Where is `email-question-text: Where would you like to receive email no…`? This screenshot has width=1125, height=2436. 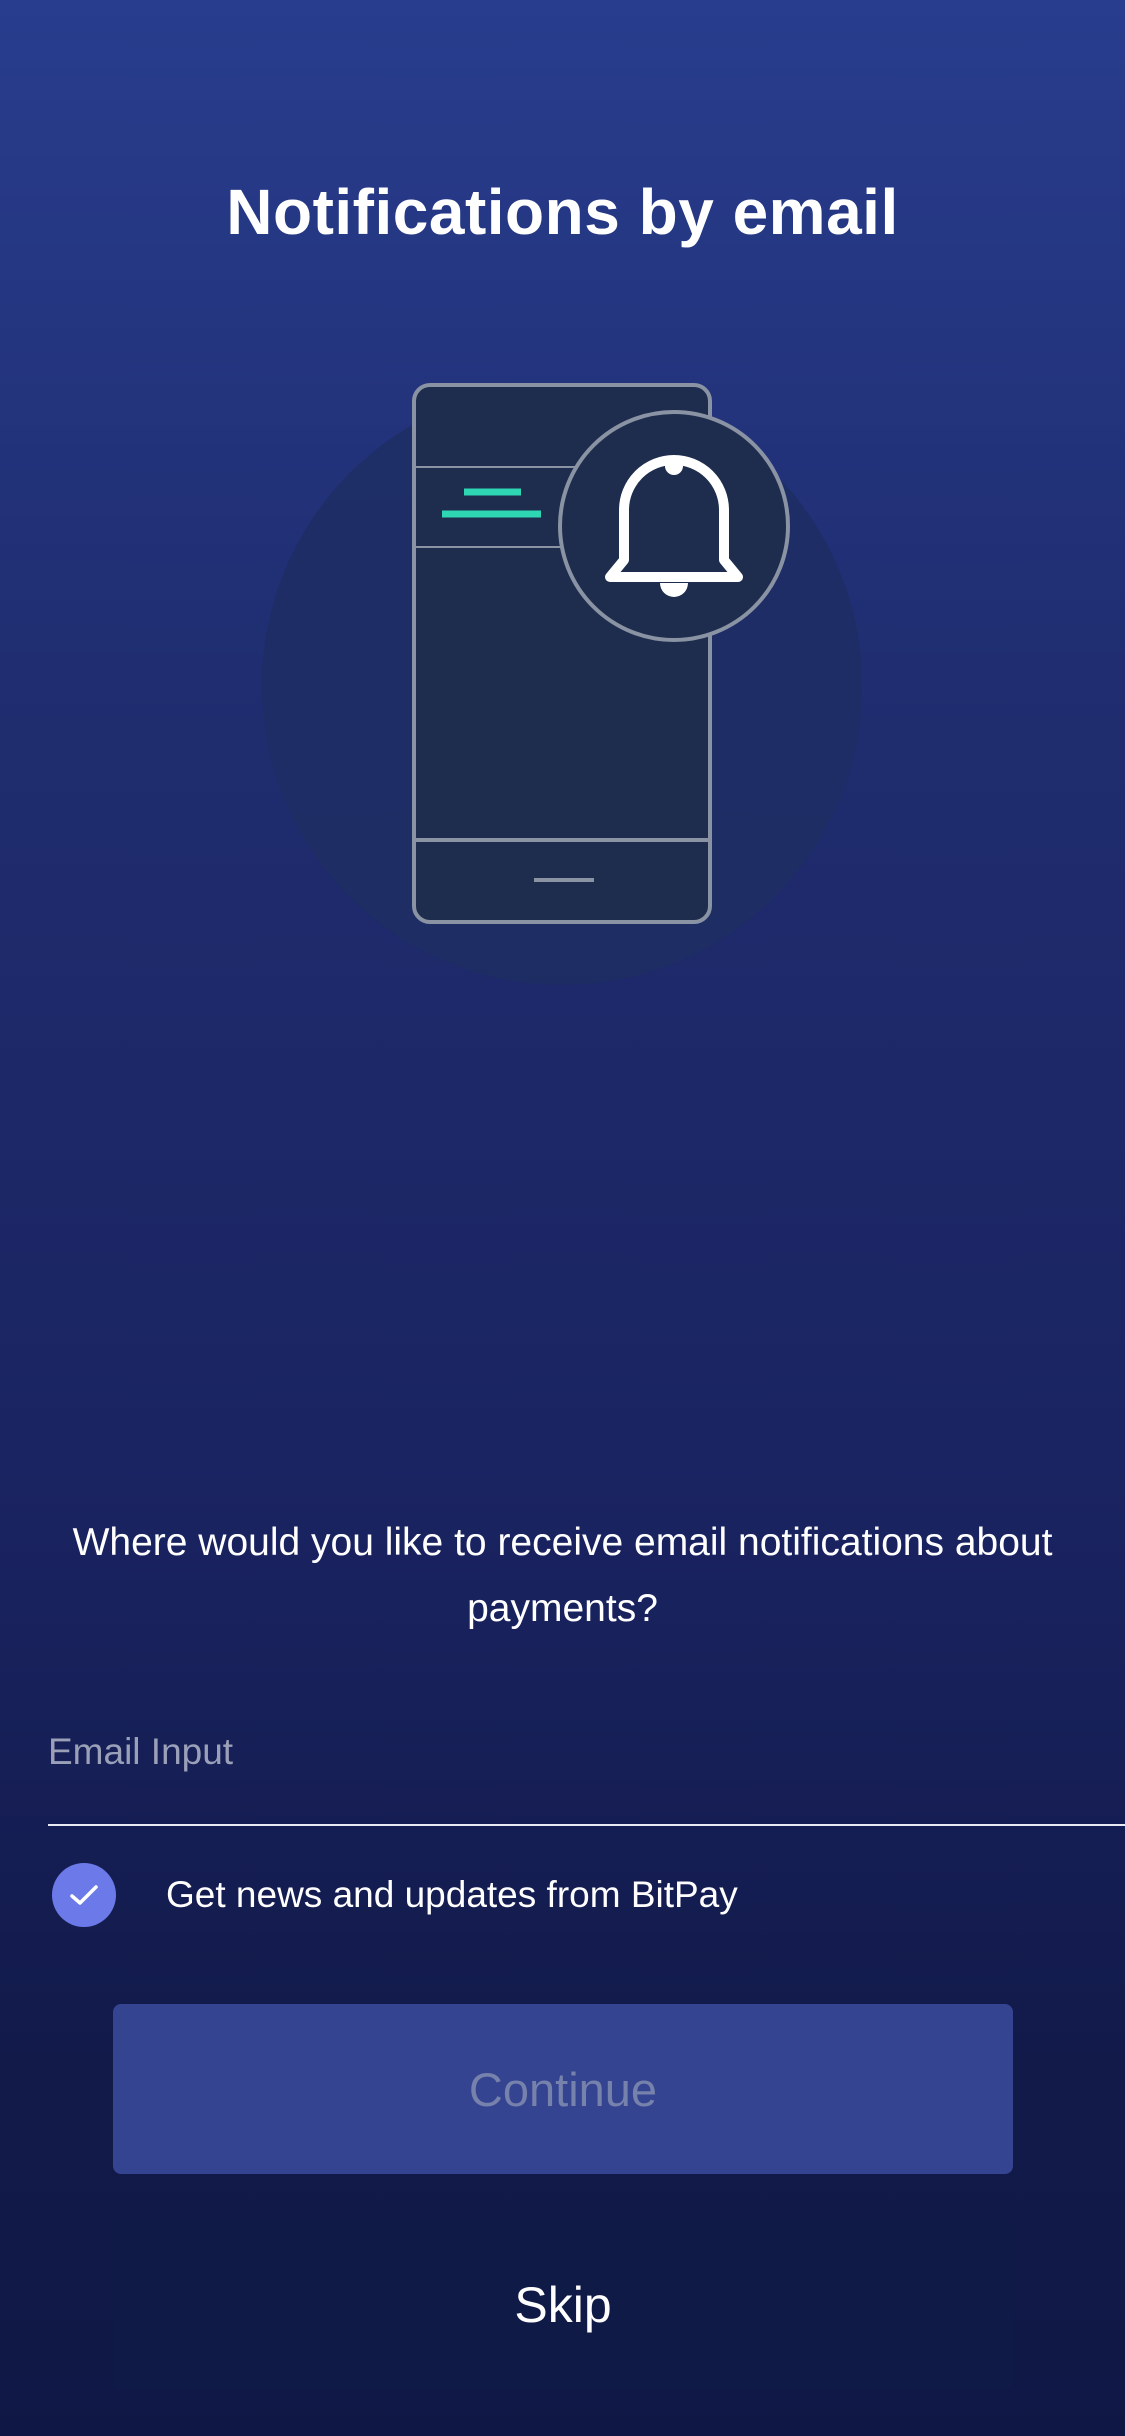 email-question-text: Where would you like to receive email no… is located at coordinates (562, 1575).